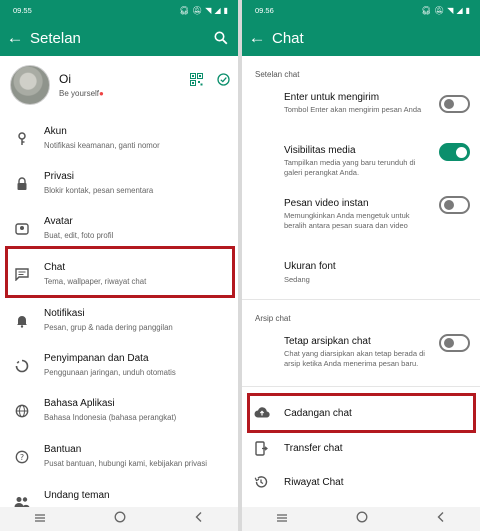  I want to click on highlight-box-chat, so click(120, 272).